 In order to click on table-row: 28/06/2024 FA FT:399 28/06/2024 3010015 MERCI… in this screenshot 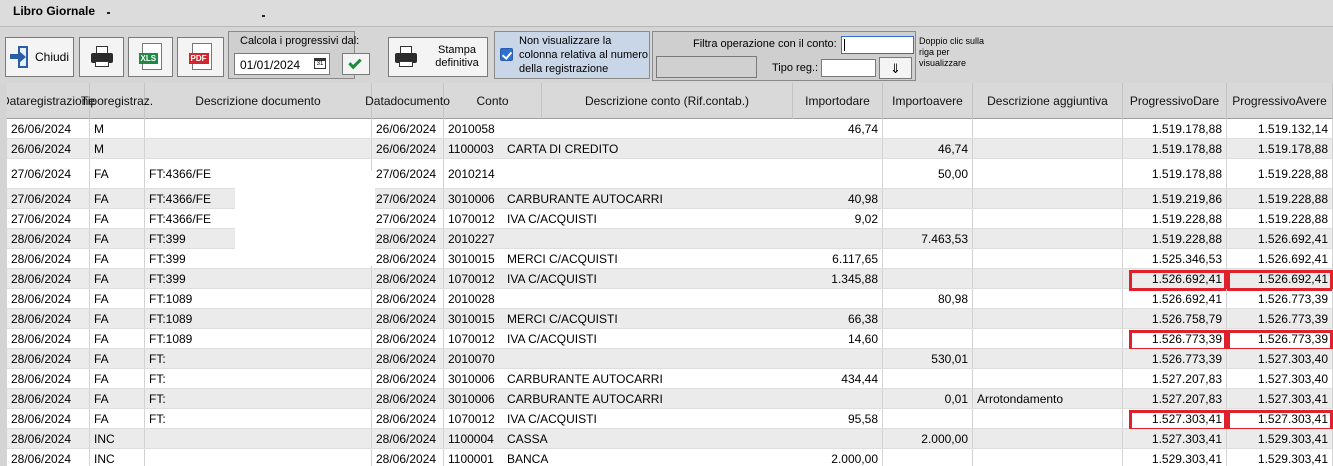, I will do `click(670, 259)`.